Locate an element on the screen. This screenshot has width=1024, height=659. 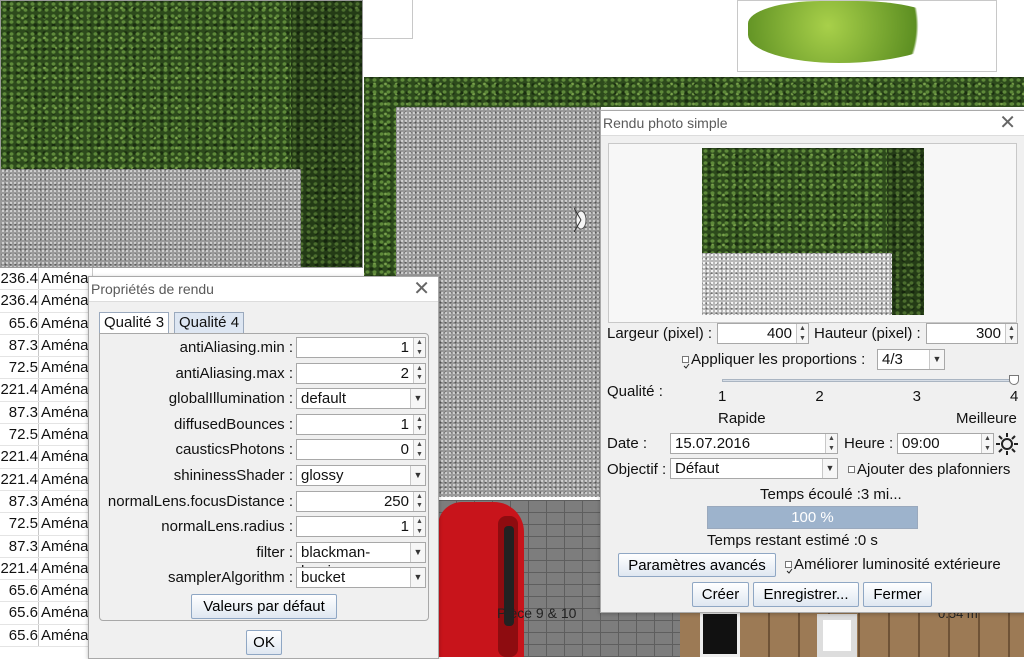
date-input: 15.07.2016 ▲ ▼ is located at coordinates (754, 443).